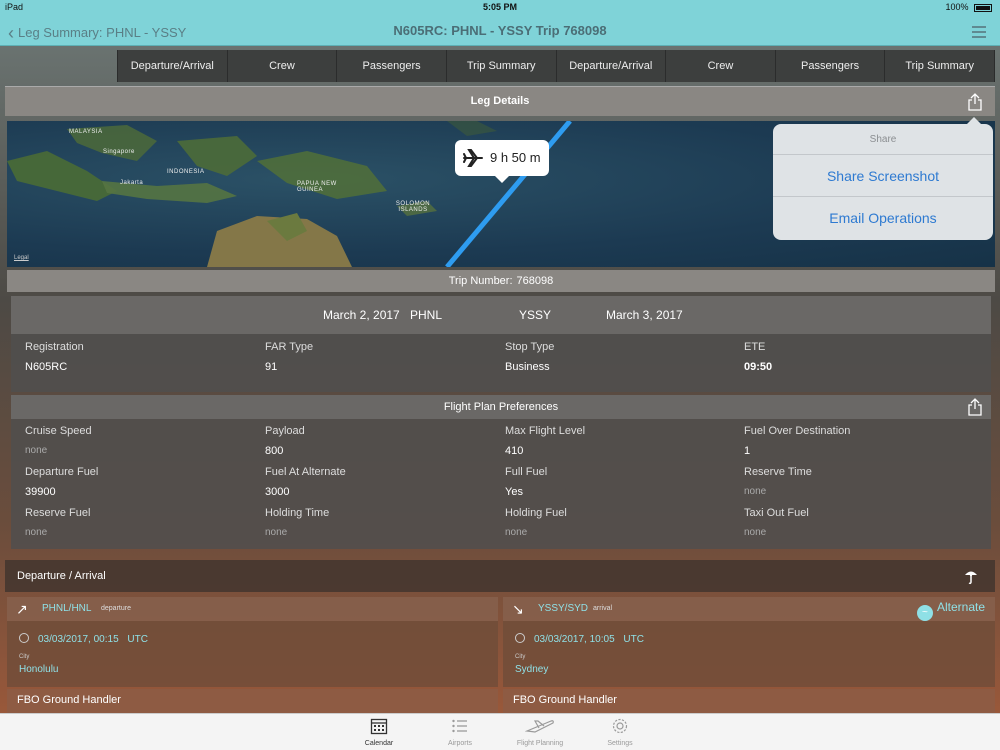 Image resolution: width=1000 pixels, height=750 pixels. Describe the element at coordinates (574, 639) in the screenshot. I see `arrival-time-value: 03/03/2017, 10:05` at that location.